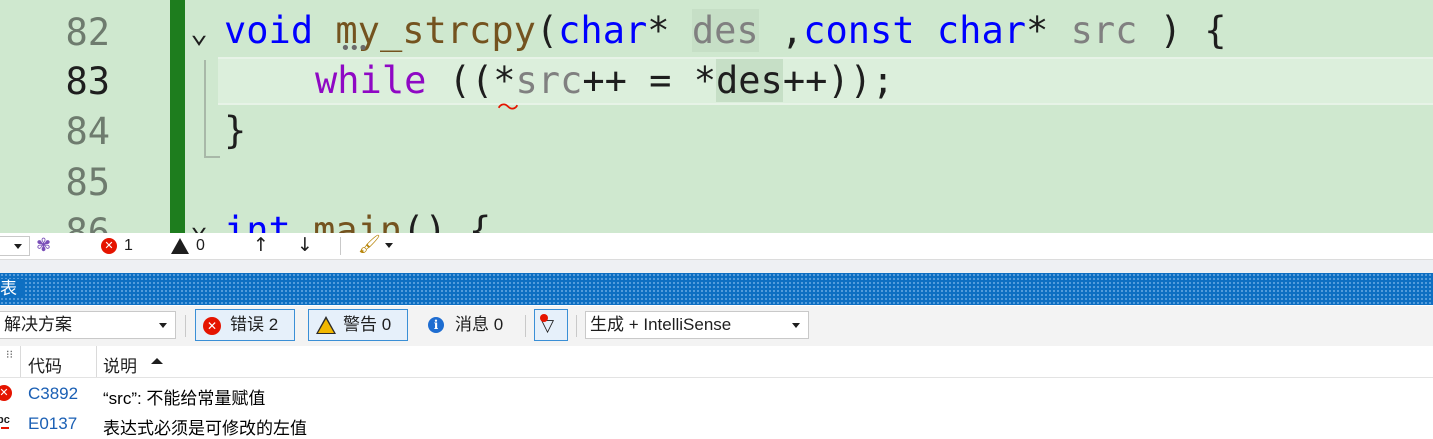 The height and width of the screenshot is (439, 1433). Describe the element at coordinates (544, 318) in the screenshot. I see `error-dot-icon` at that location.